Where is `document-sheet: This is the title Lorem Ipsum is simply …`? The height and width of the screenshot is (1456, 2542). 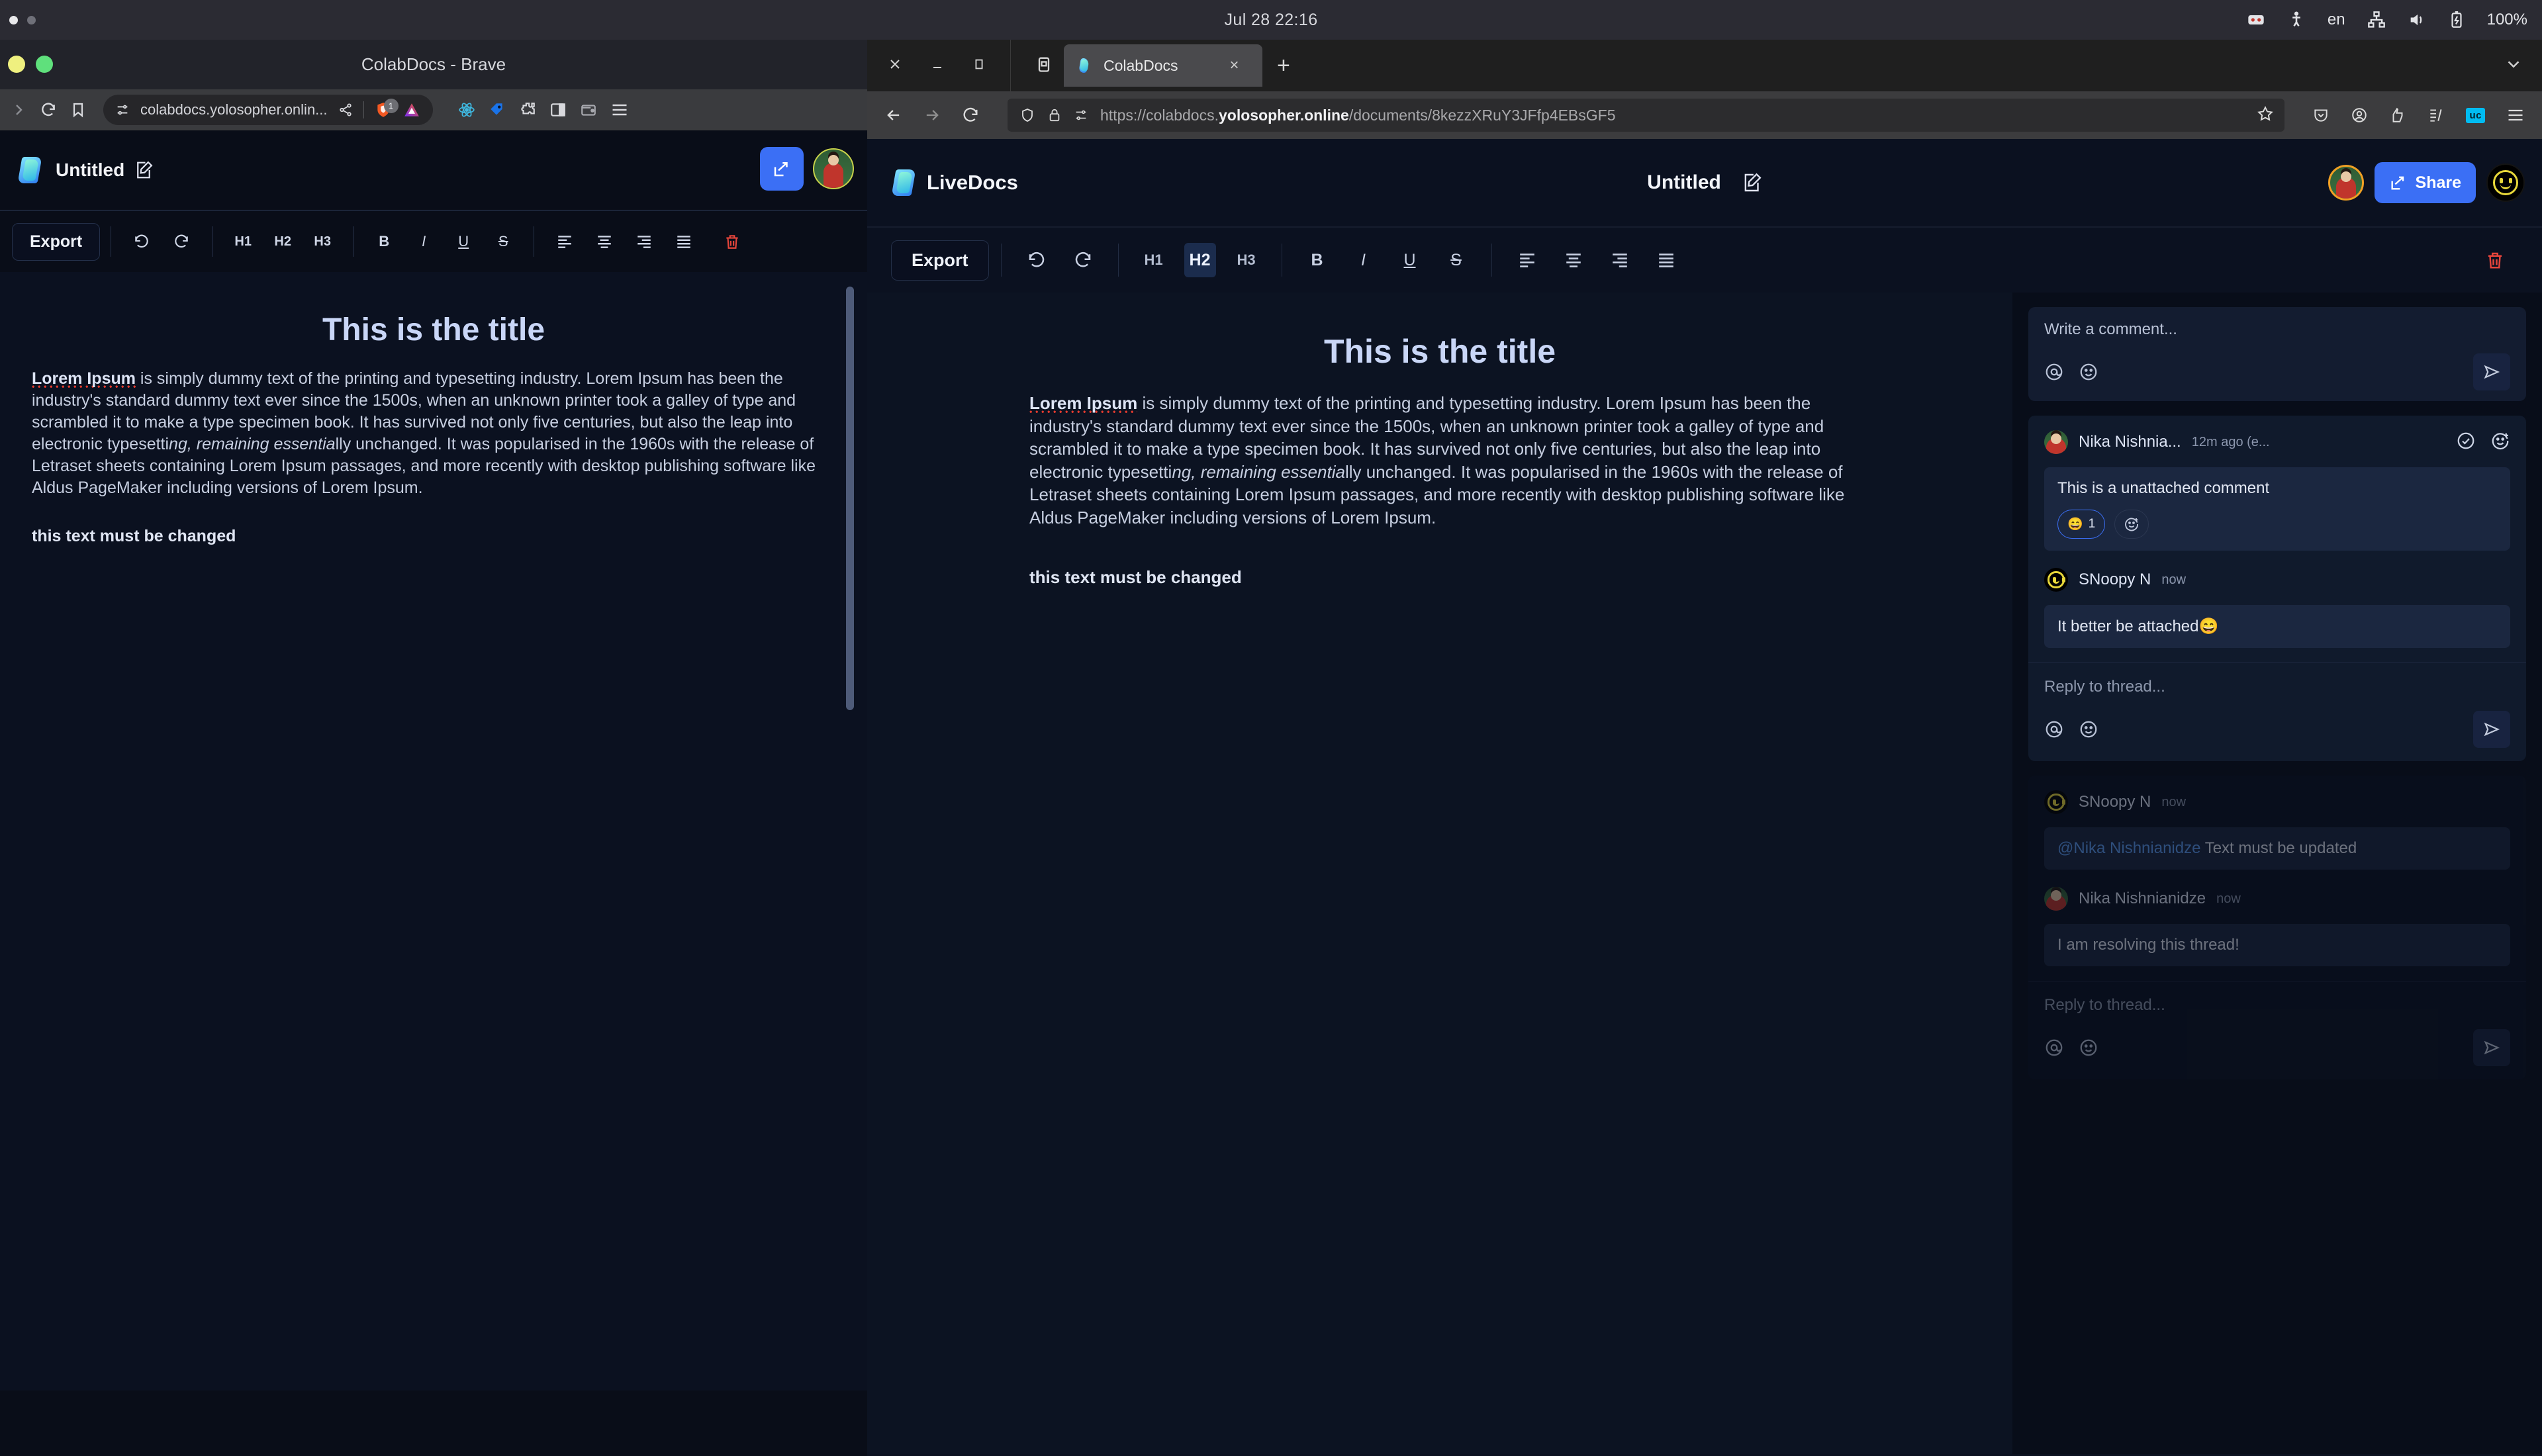
document-sheet: This is the title Lorem Ipsum is simply … is located at coordinates (1439, 440).